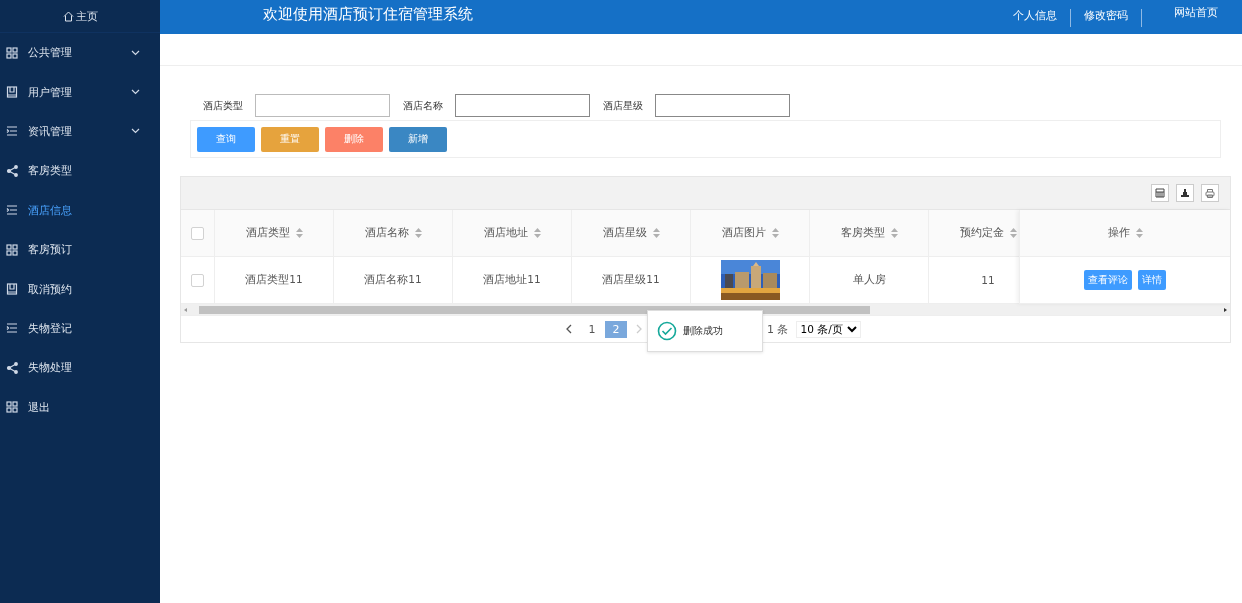  Describe the element at coordinates (274, 280) in the screenshot. I see `table-cell: 酒店类型11` at that location.